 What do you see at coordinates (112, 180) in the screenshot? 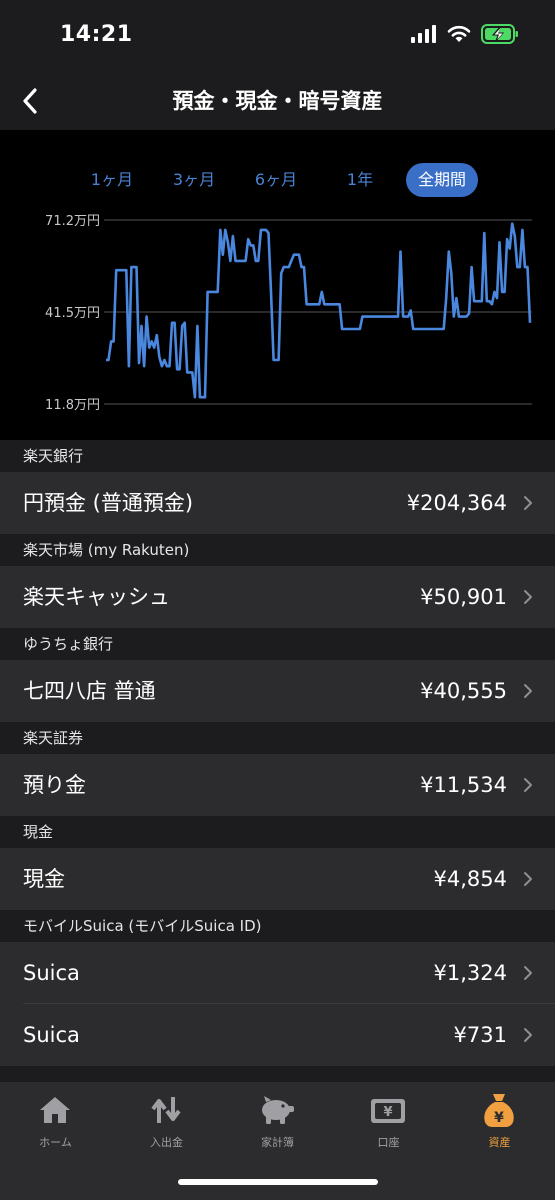
I see `range-tab-1m: 1ヶ月` at bounding box center [112, 180].